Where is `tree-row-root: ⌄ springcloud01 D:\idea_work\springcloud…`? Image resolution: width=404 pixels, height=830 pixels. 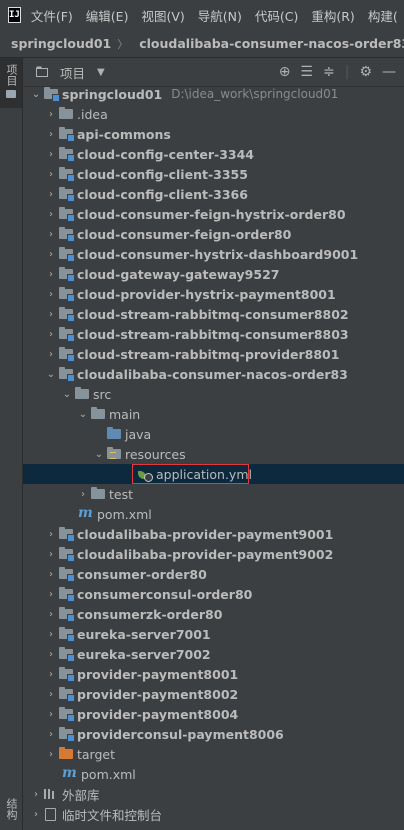 tree-row-root: ⌄ springcloud01 D:\idea_work\springcloud… is located at coordinates (213, 94).